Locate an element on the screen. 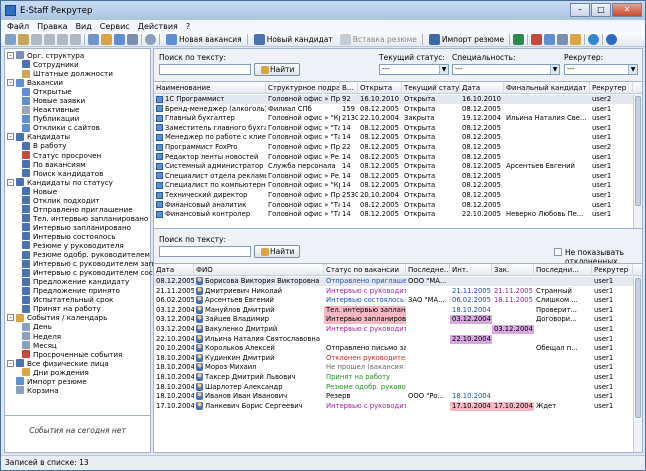  hide-rejected-checkbox is located at coordinates (558, 252).